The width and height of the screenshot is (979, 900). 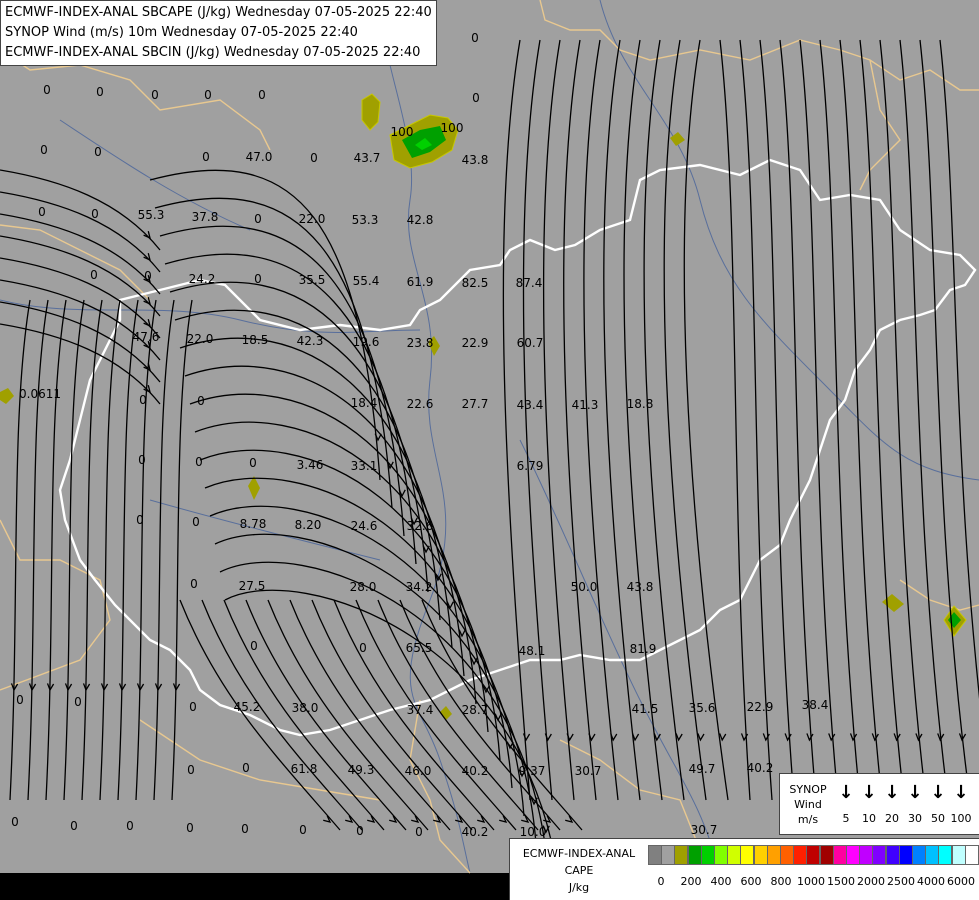 I want to click on value-label: 18.8, so click(x=640, y=404).